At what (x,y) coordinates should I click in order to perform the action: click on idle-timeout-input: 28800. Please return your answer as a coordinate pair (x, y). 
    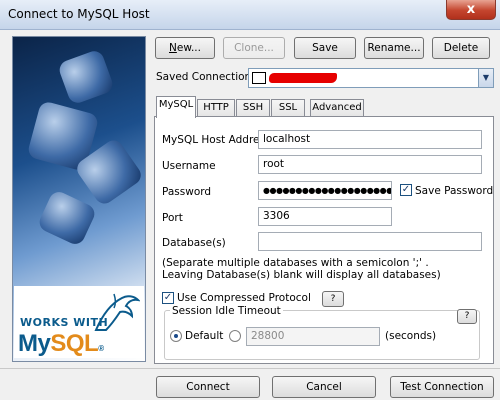
    Looking at the image, I should click on (313, 336).